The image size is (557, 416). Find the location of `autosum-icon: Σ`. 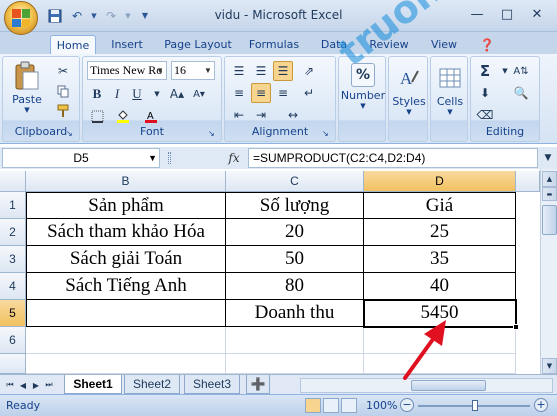

autosum-icon: Σ is located at coordinates (485, 71).